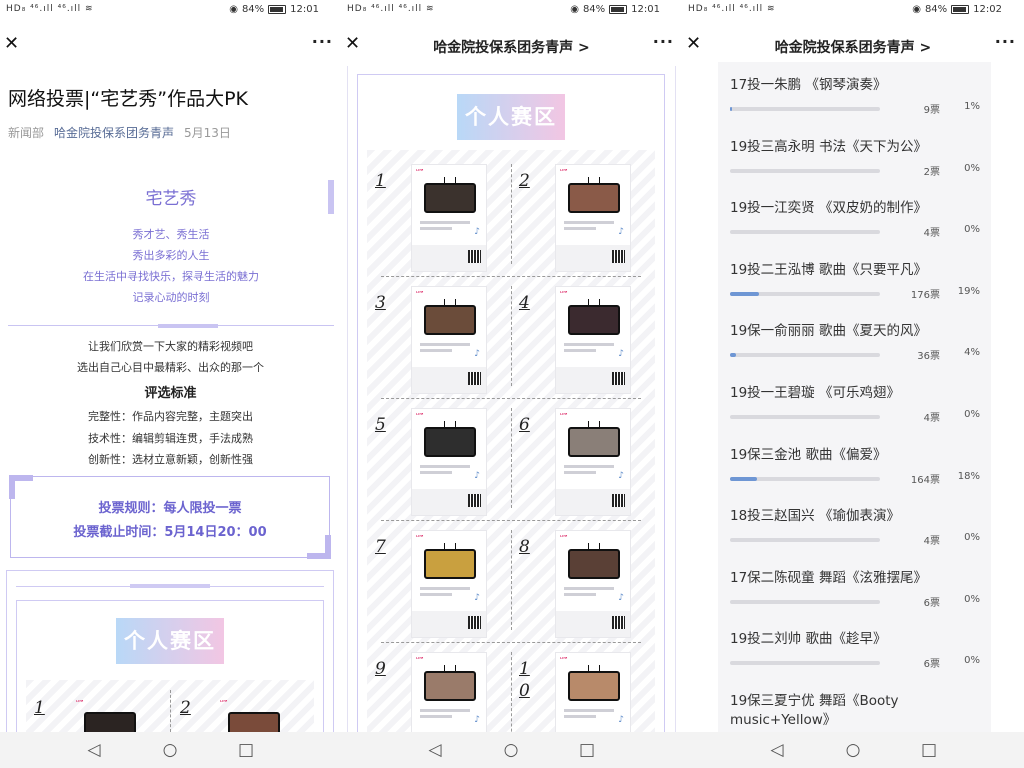 This screenshot has width=1024, height=768. Describe the element at coordinates (854, 230) in the screenshot. I see `vote-item: 19投一江奕贤 《双皮奶的制作》 4票 0%` at that location.